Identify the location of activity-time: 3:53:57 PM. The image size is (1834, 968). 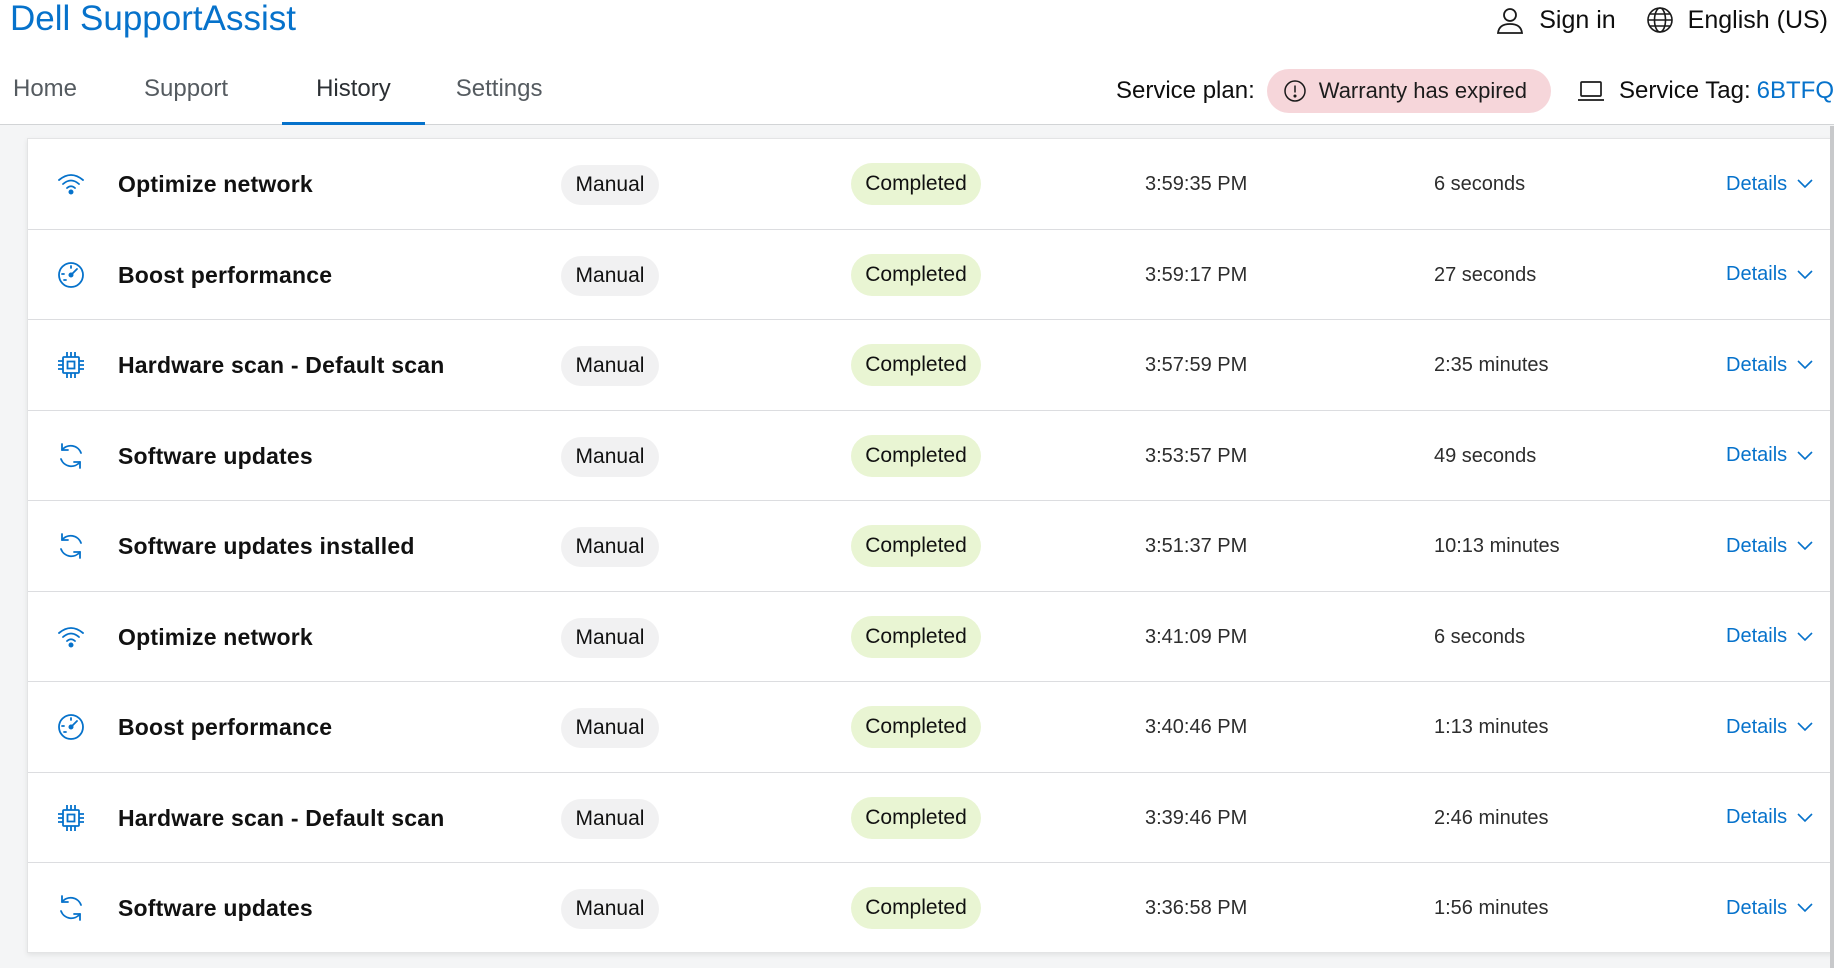
(1196, 455).